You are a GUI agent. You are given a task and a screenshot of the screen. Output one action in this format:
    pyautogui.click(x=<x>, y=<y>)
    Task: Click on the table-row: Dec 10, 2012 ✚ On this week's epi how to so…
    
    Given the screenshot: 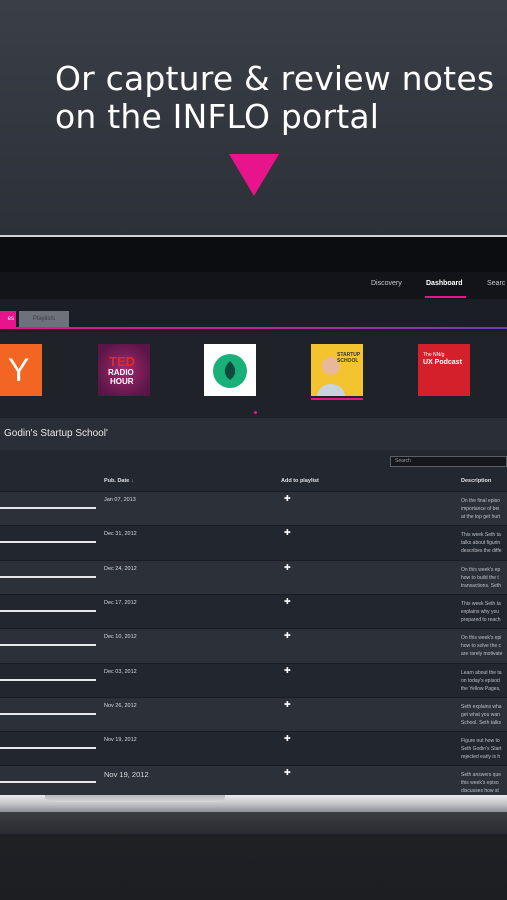 What is the action you would take?
    pyautogui.click(x=253, y=646)
    